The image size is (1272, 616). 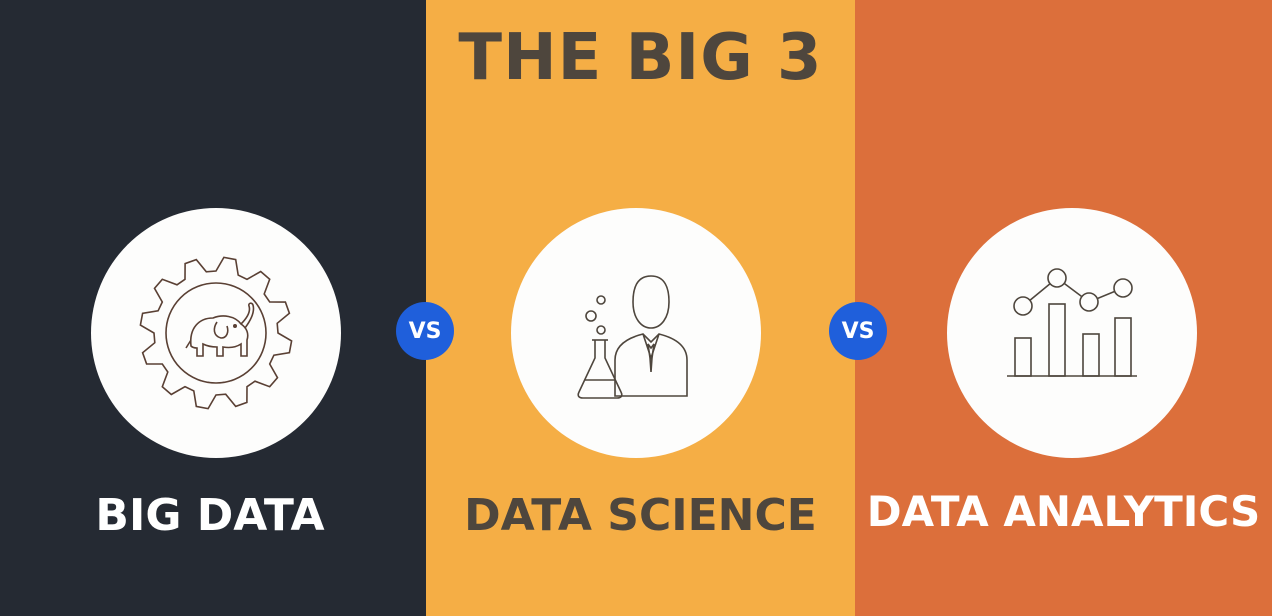 I want to click on gear-elephant-icon, so click(x=216, y=333).